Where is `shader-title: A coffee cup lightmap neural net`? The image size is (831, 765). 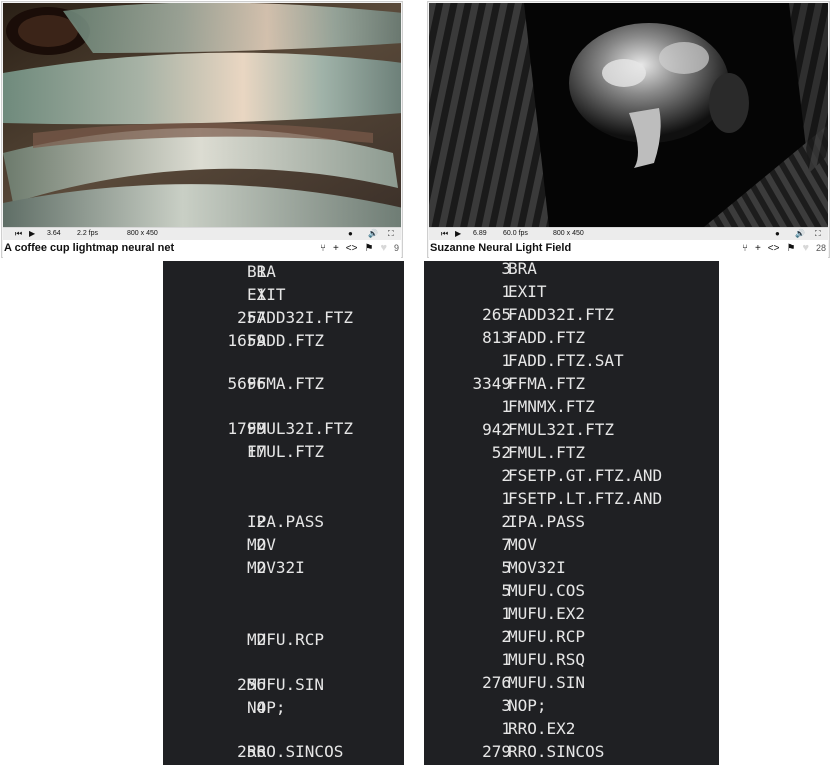
shader-title: A coffee cup lightmap neural net is located at coordinates (89, 248).